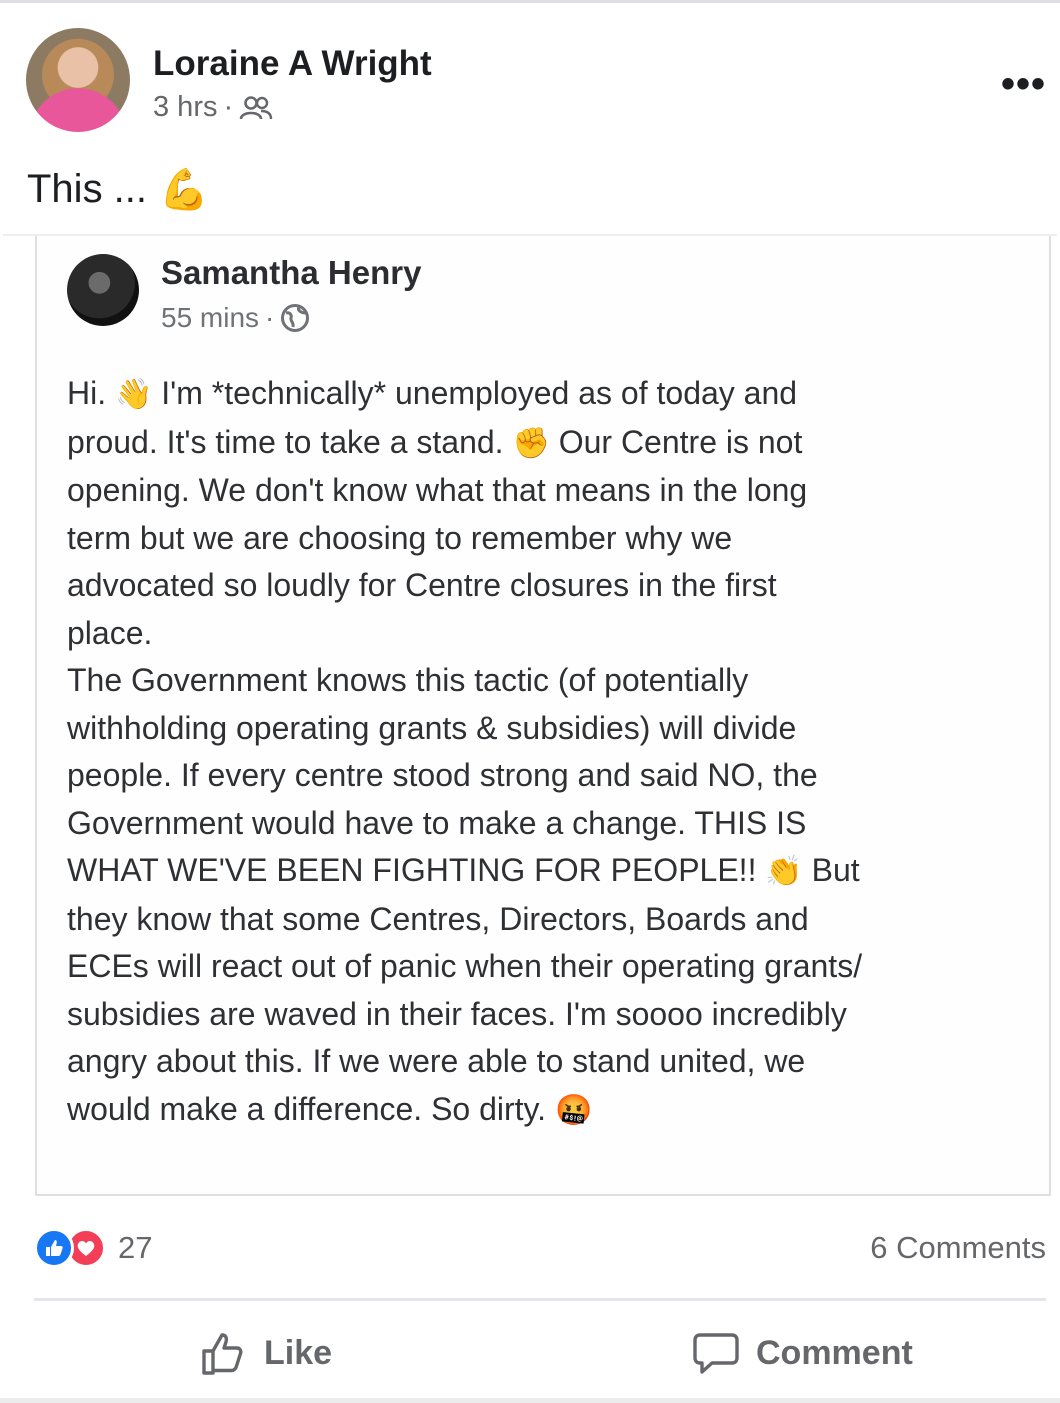 The height and width of the screenshot is (1403, 1060). I want to click on reactions-summary: 27, so click(93, 1248).